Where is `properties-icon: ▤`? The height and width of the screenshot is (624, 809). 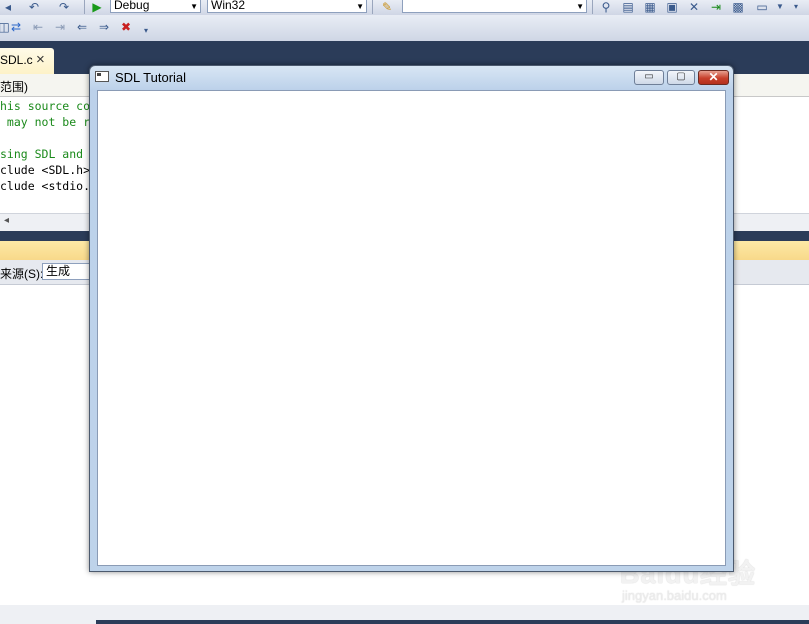 properties-icon: ▤ is located at coordinates (628, 7).